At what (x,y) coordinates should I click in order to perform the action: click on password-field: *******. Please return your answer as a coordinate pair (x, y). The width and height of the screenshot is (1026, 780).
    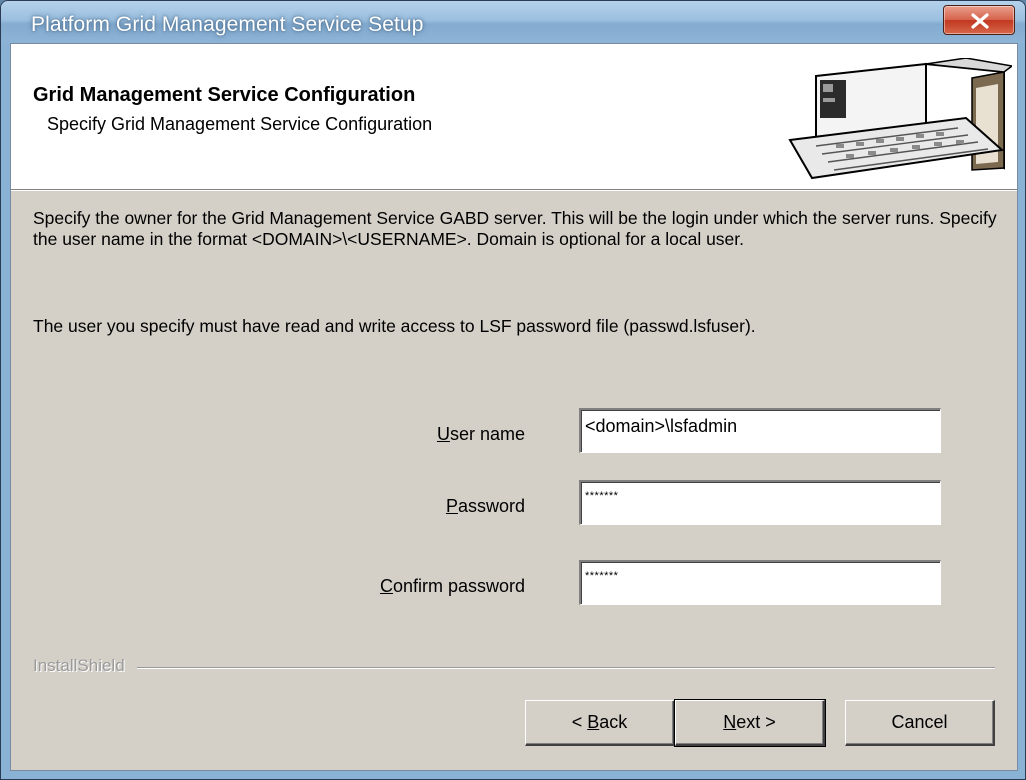
    Looking at the image, I should click on (760, 502).